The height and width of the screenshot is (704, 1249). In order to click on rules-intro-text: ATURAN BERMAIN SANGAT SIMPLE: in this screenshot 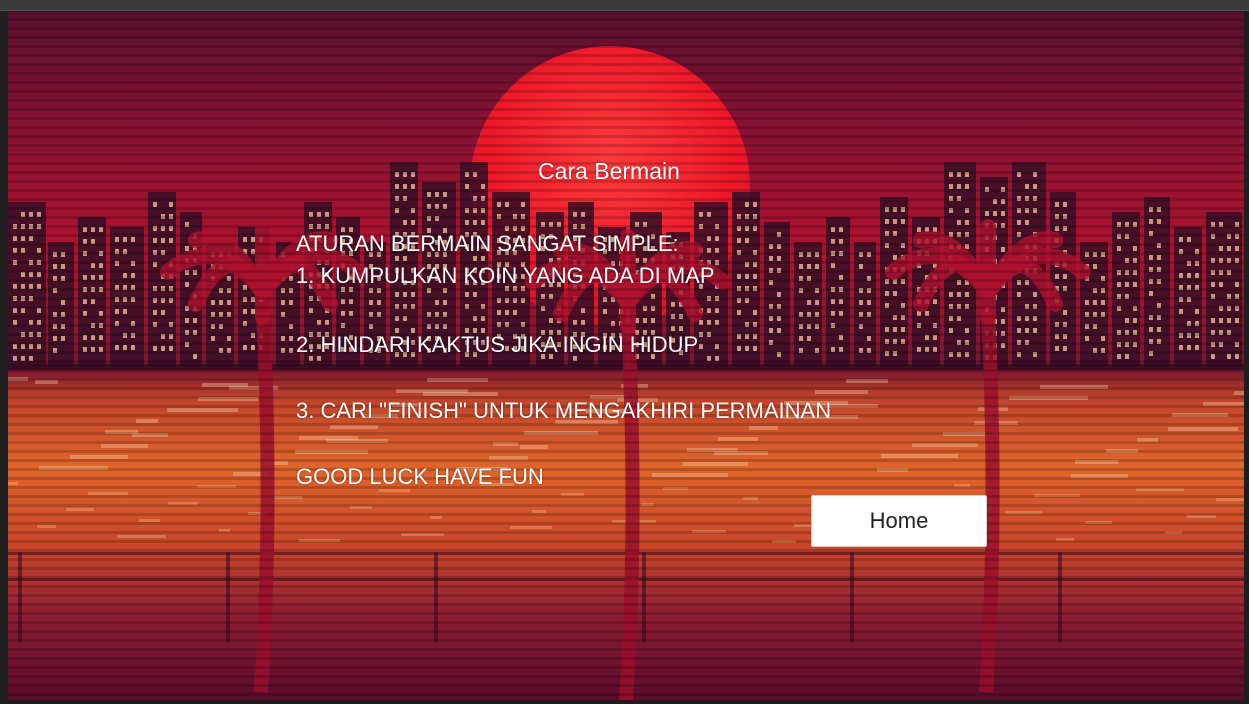, I will do `click(487, 243)`.